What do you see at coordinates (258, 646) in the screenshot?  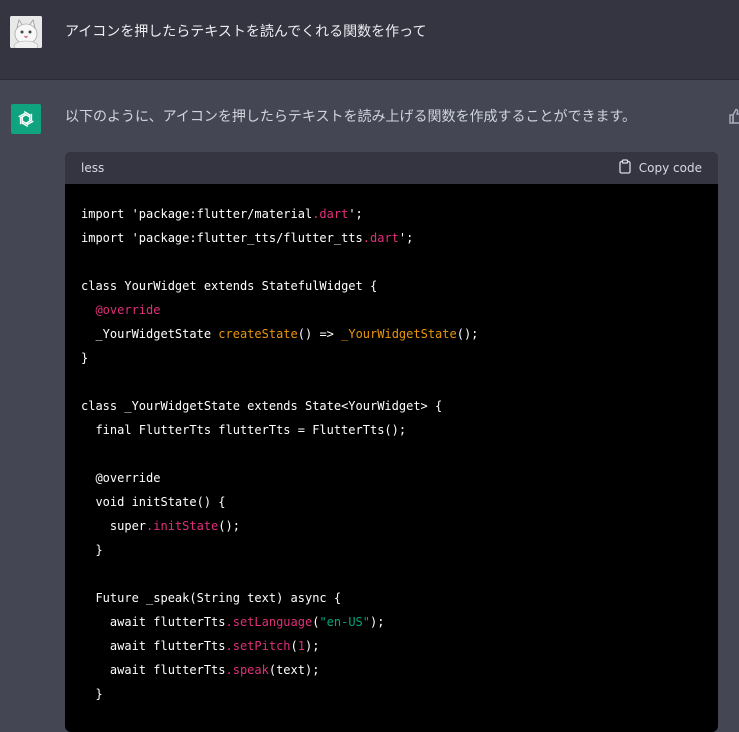 I see `code-token: .setPitch` at bounding box center [258, 646].